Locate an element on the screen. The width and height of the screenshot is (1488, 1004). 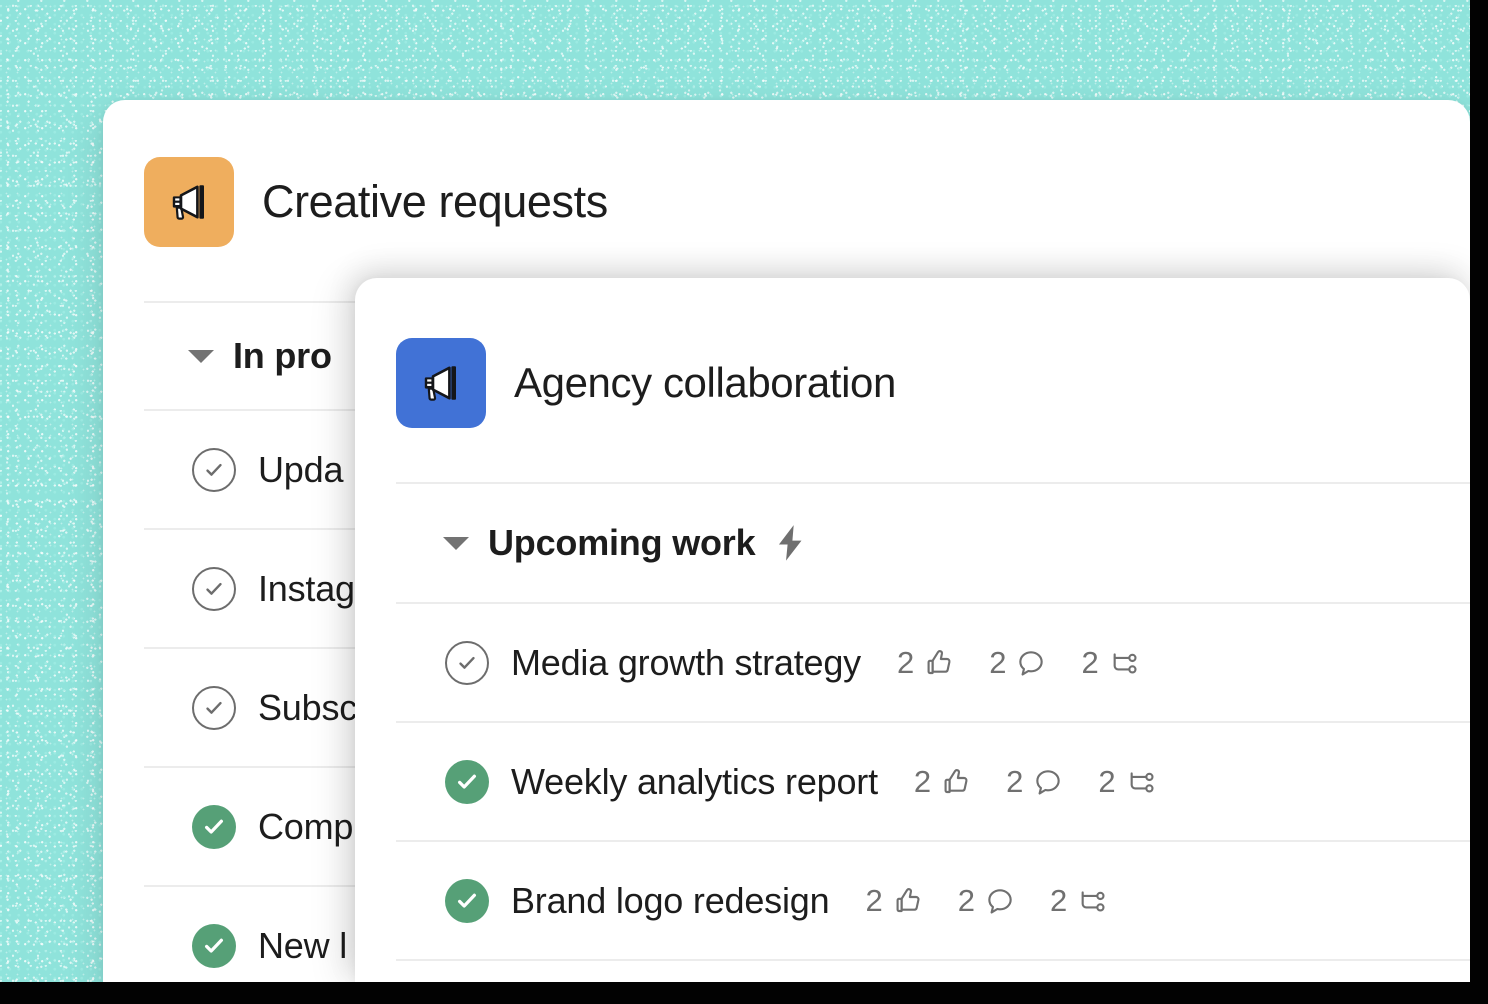
task-title: Subsc is located at coordinates (308, 707).